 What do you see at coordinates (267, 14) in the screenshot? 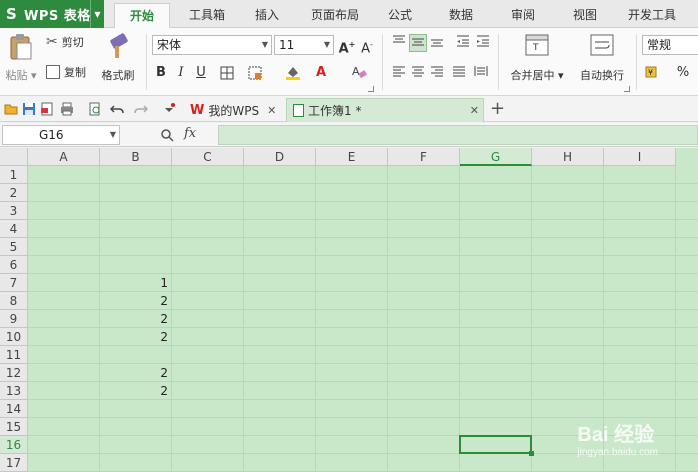
I see `tab-insert: 插入` at bounding box center [267, 14].